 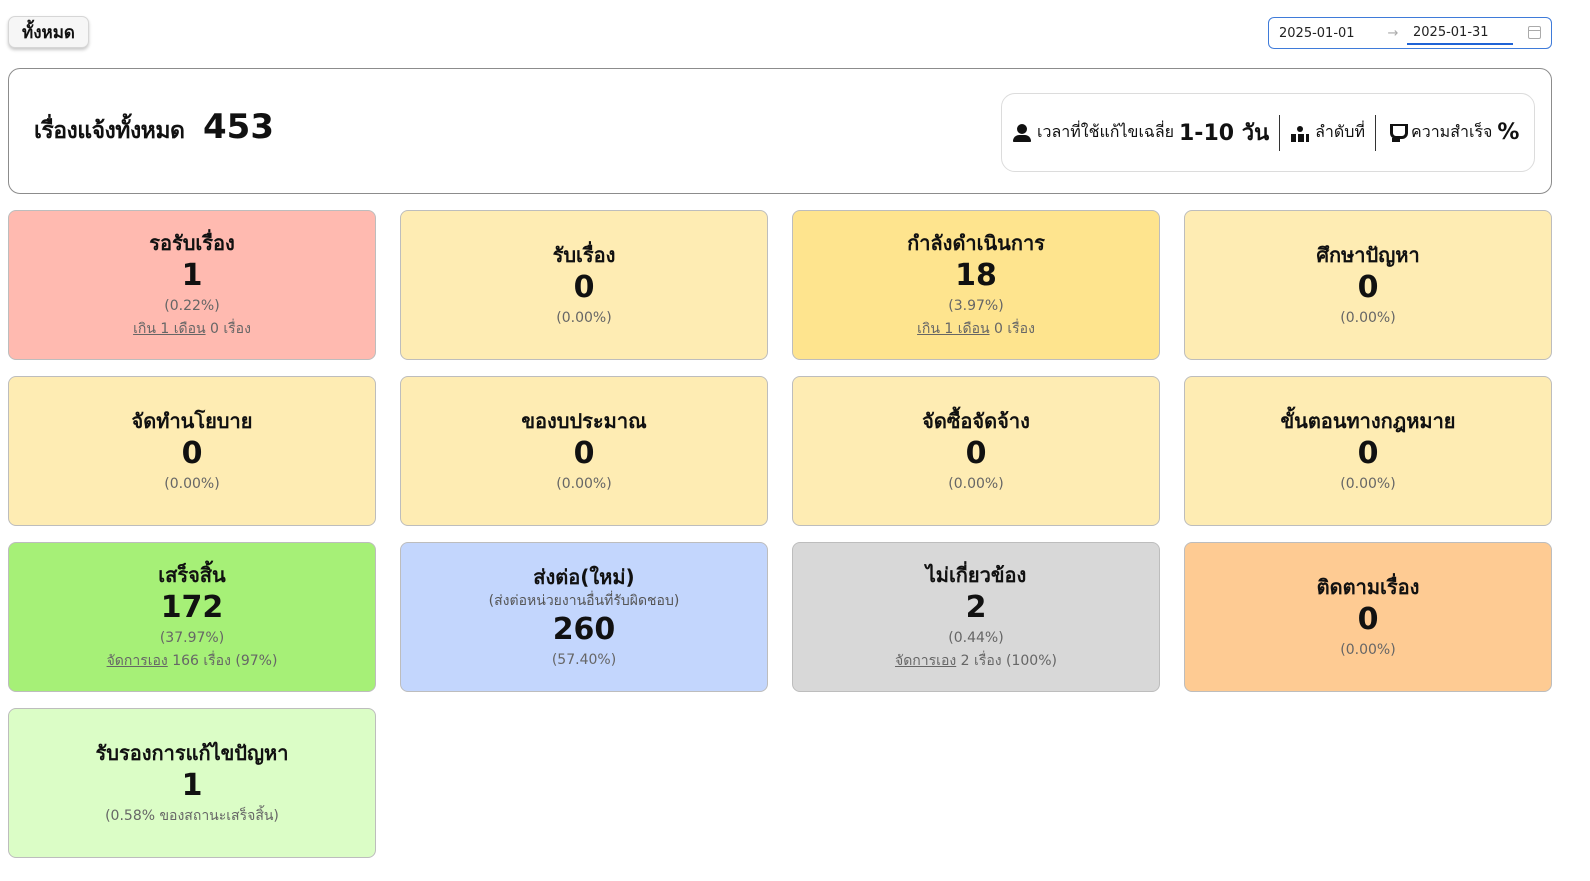 I want to click on card-title: รอรับเรื่อง, so click(x=192, y=243).